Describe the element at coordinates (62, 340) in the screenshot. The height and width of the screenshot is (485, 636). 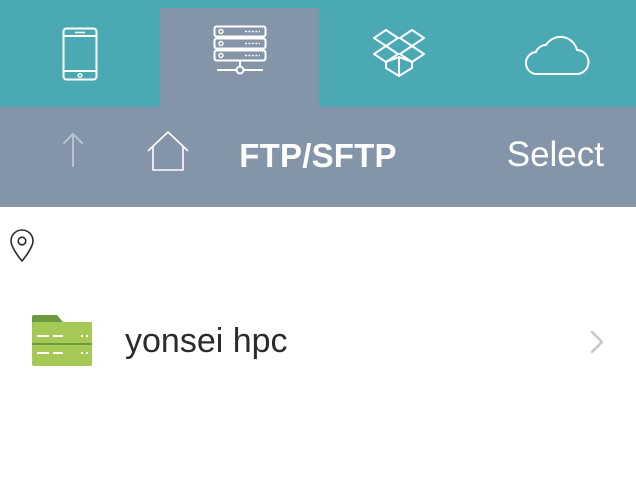
I see `server-folder-icon` at that location.